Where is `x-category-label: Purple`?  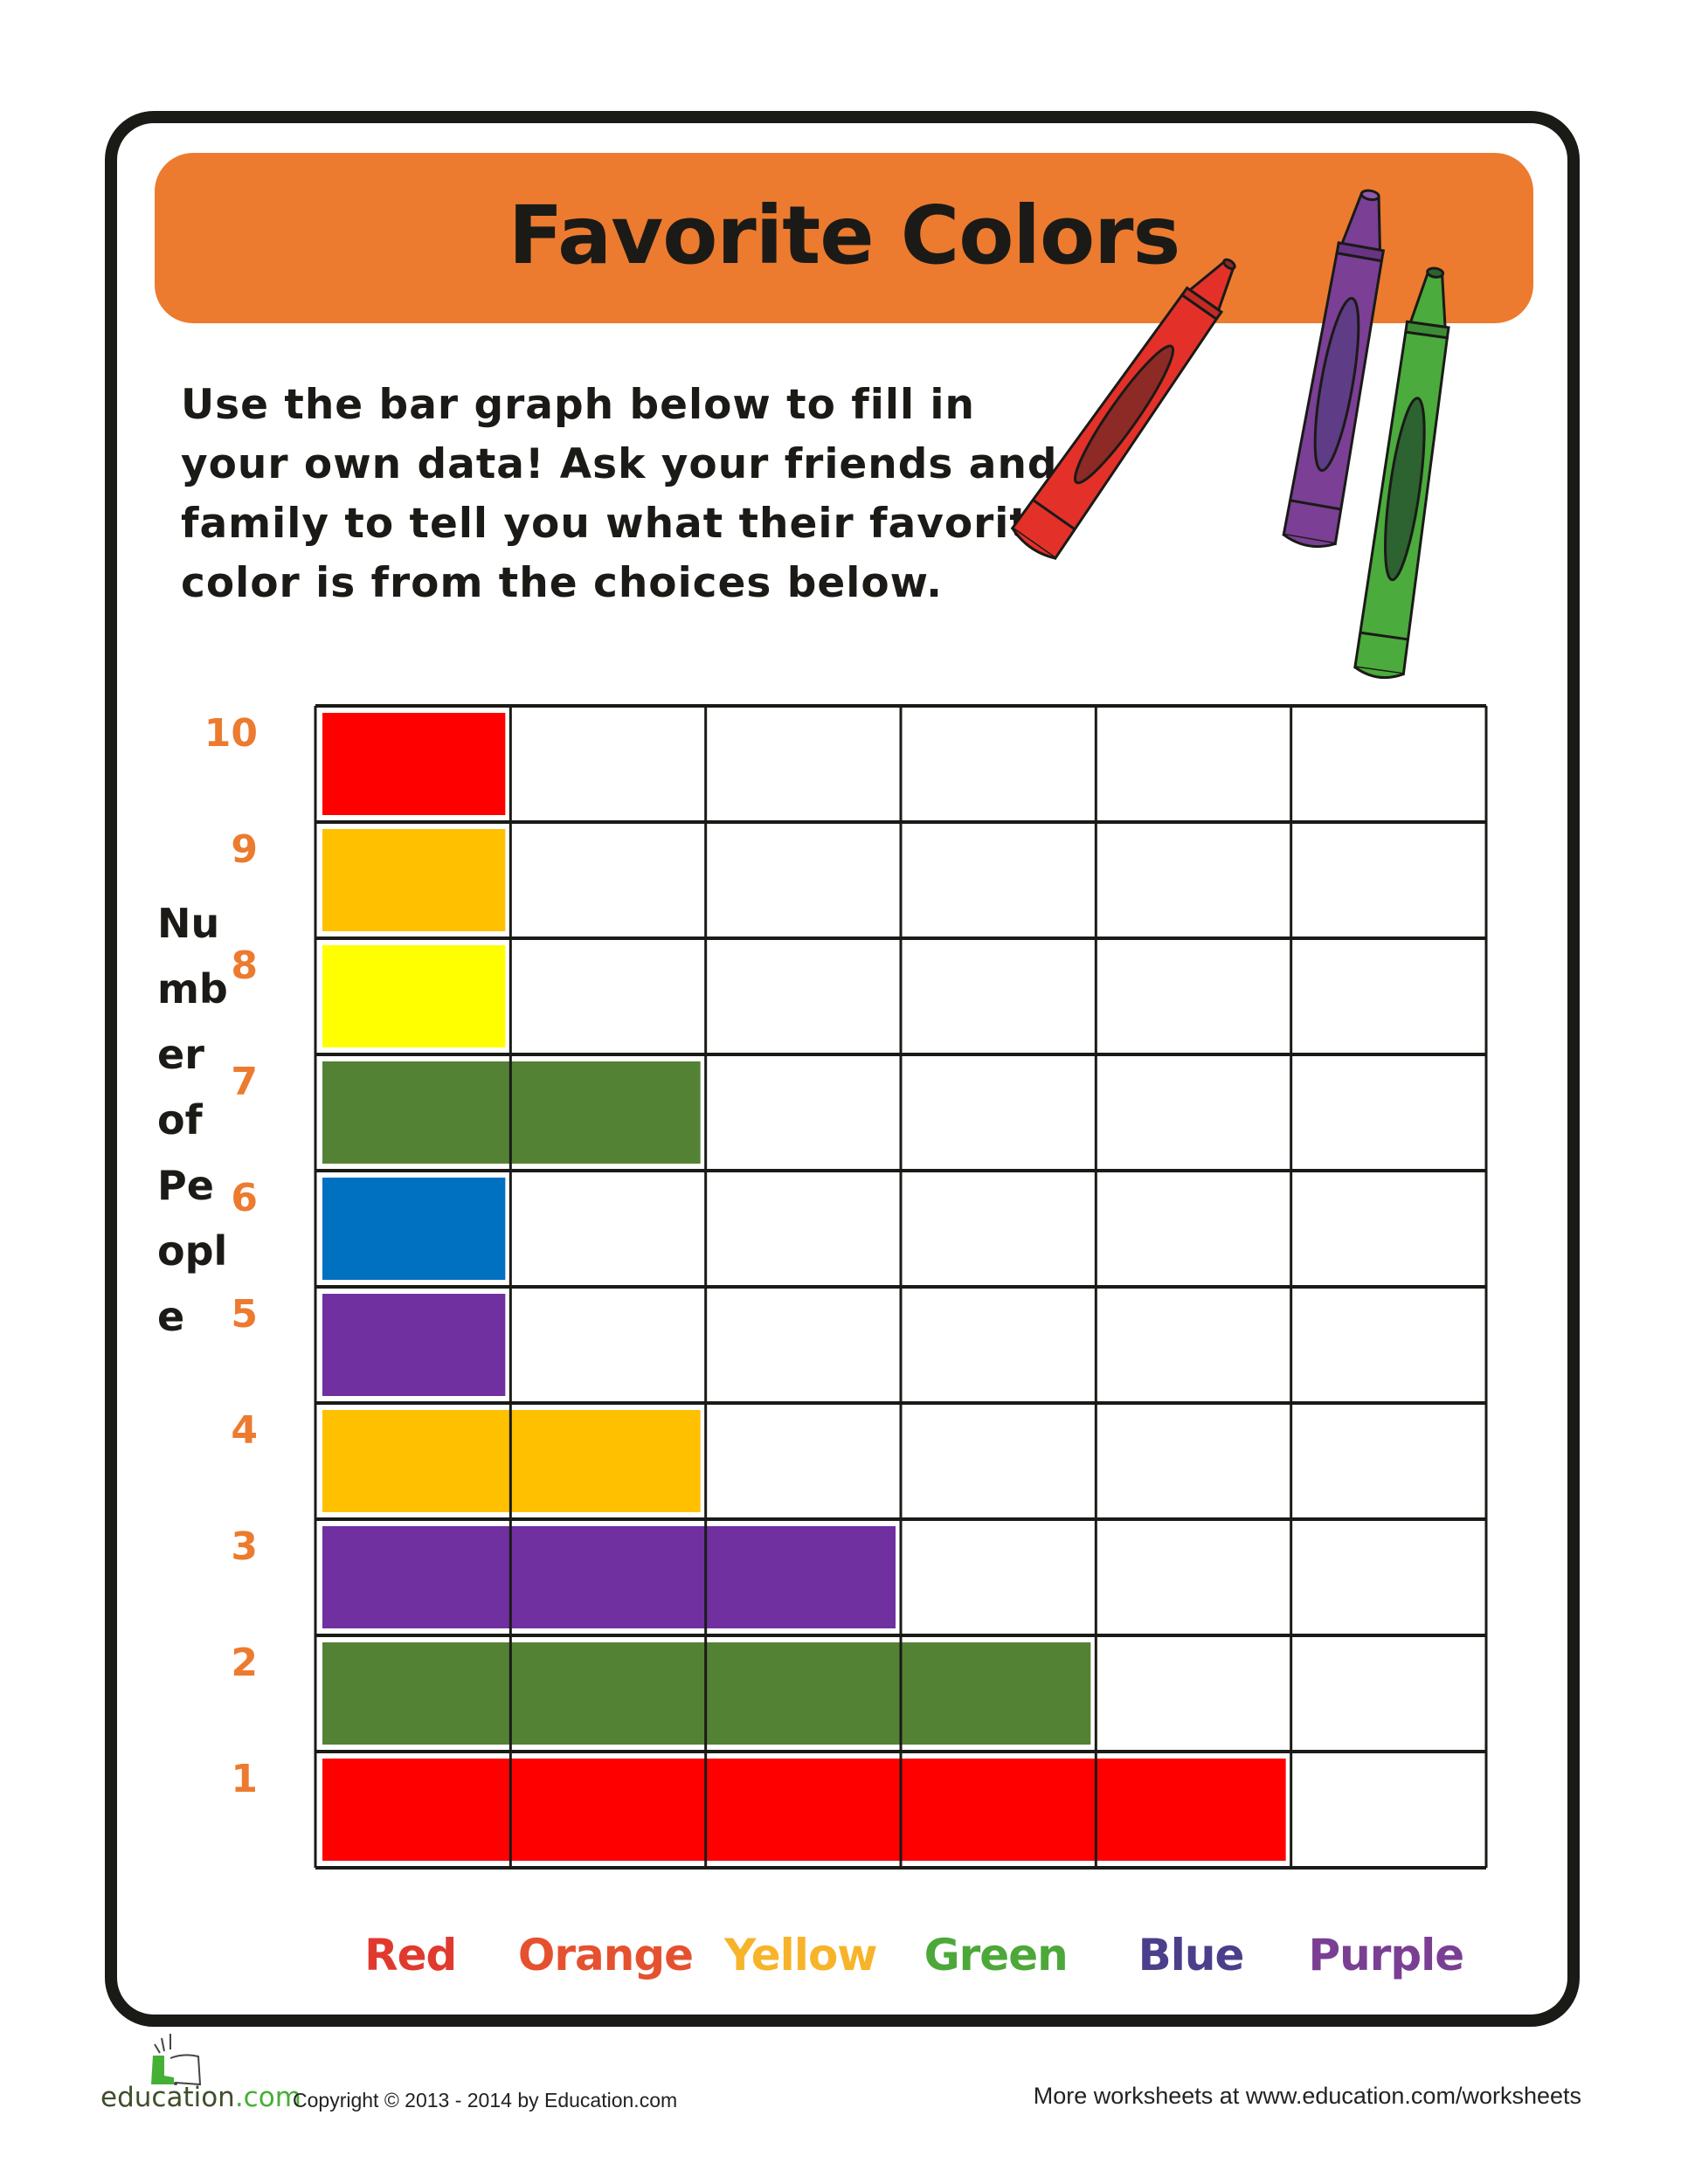
x-category-label: Purple is located at coordinates (1385, 1955).